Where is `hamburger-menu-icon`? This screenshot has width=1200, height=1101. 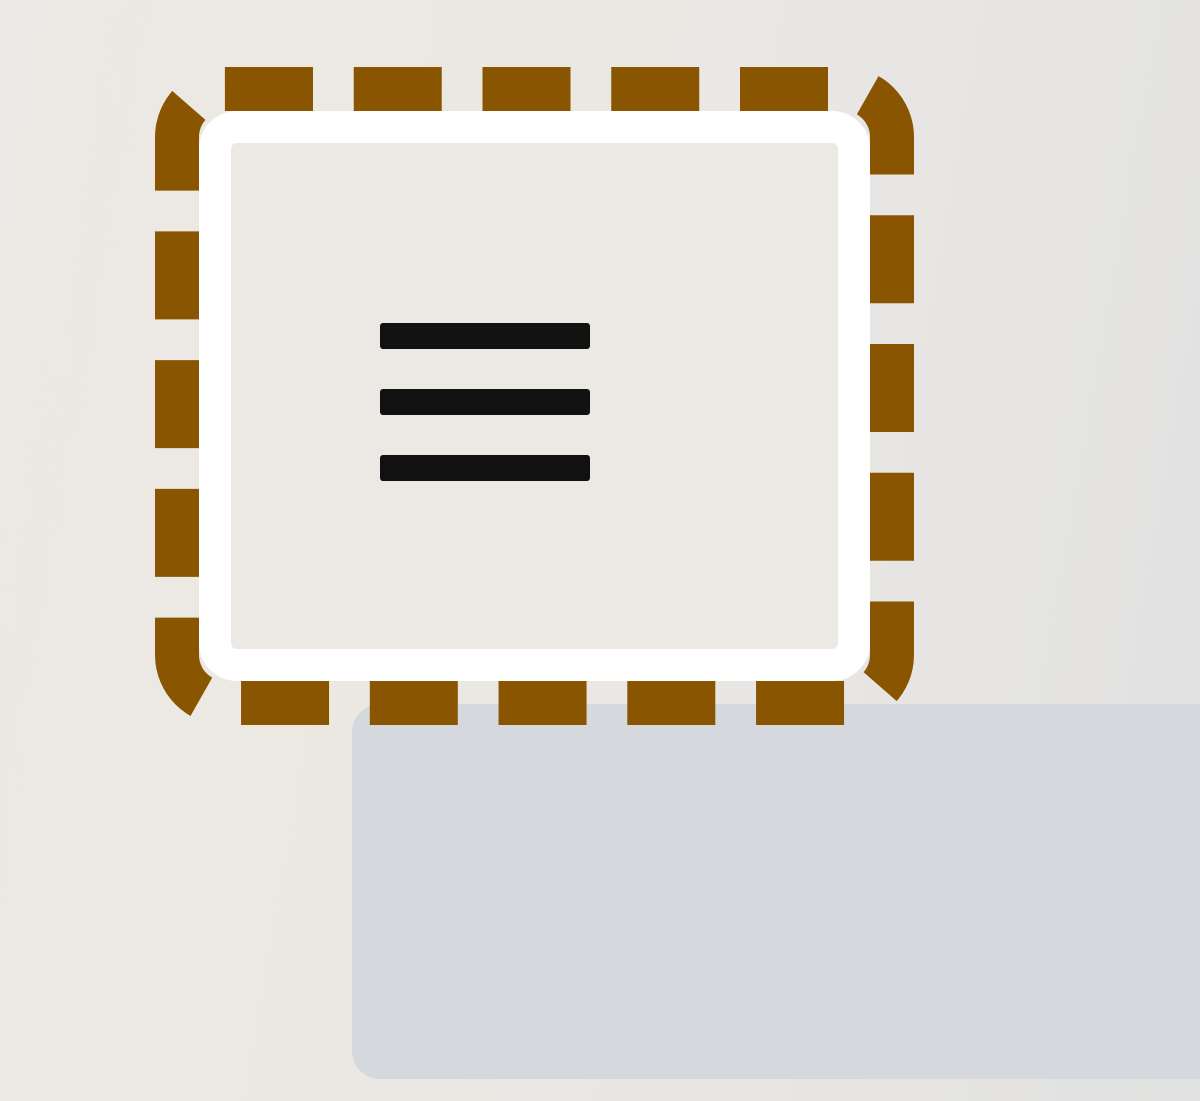 hamburger-menu-icon is located at coordinates (484, 402).